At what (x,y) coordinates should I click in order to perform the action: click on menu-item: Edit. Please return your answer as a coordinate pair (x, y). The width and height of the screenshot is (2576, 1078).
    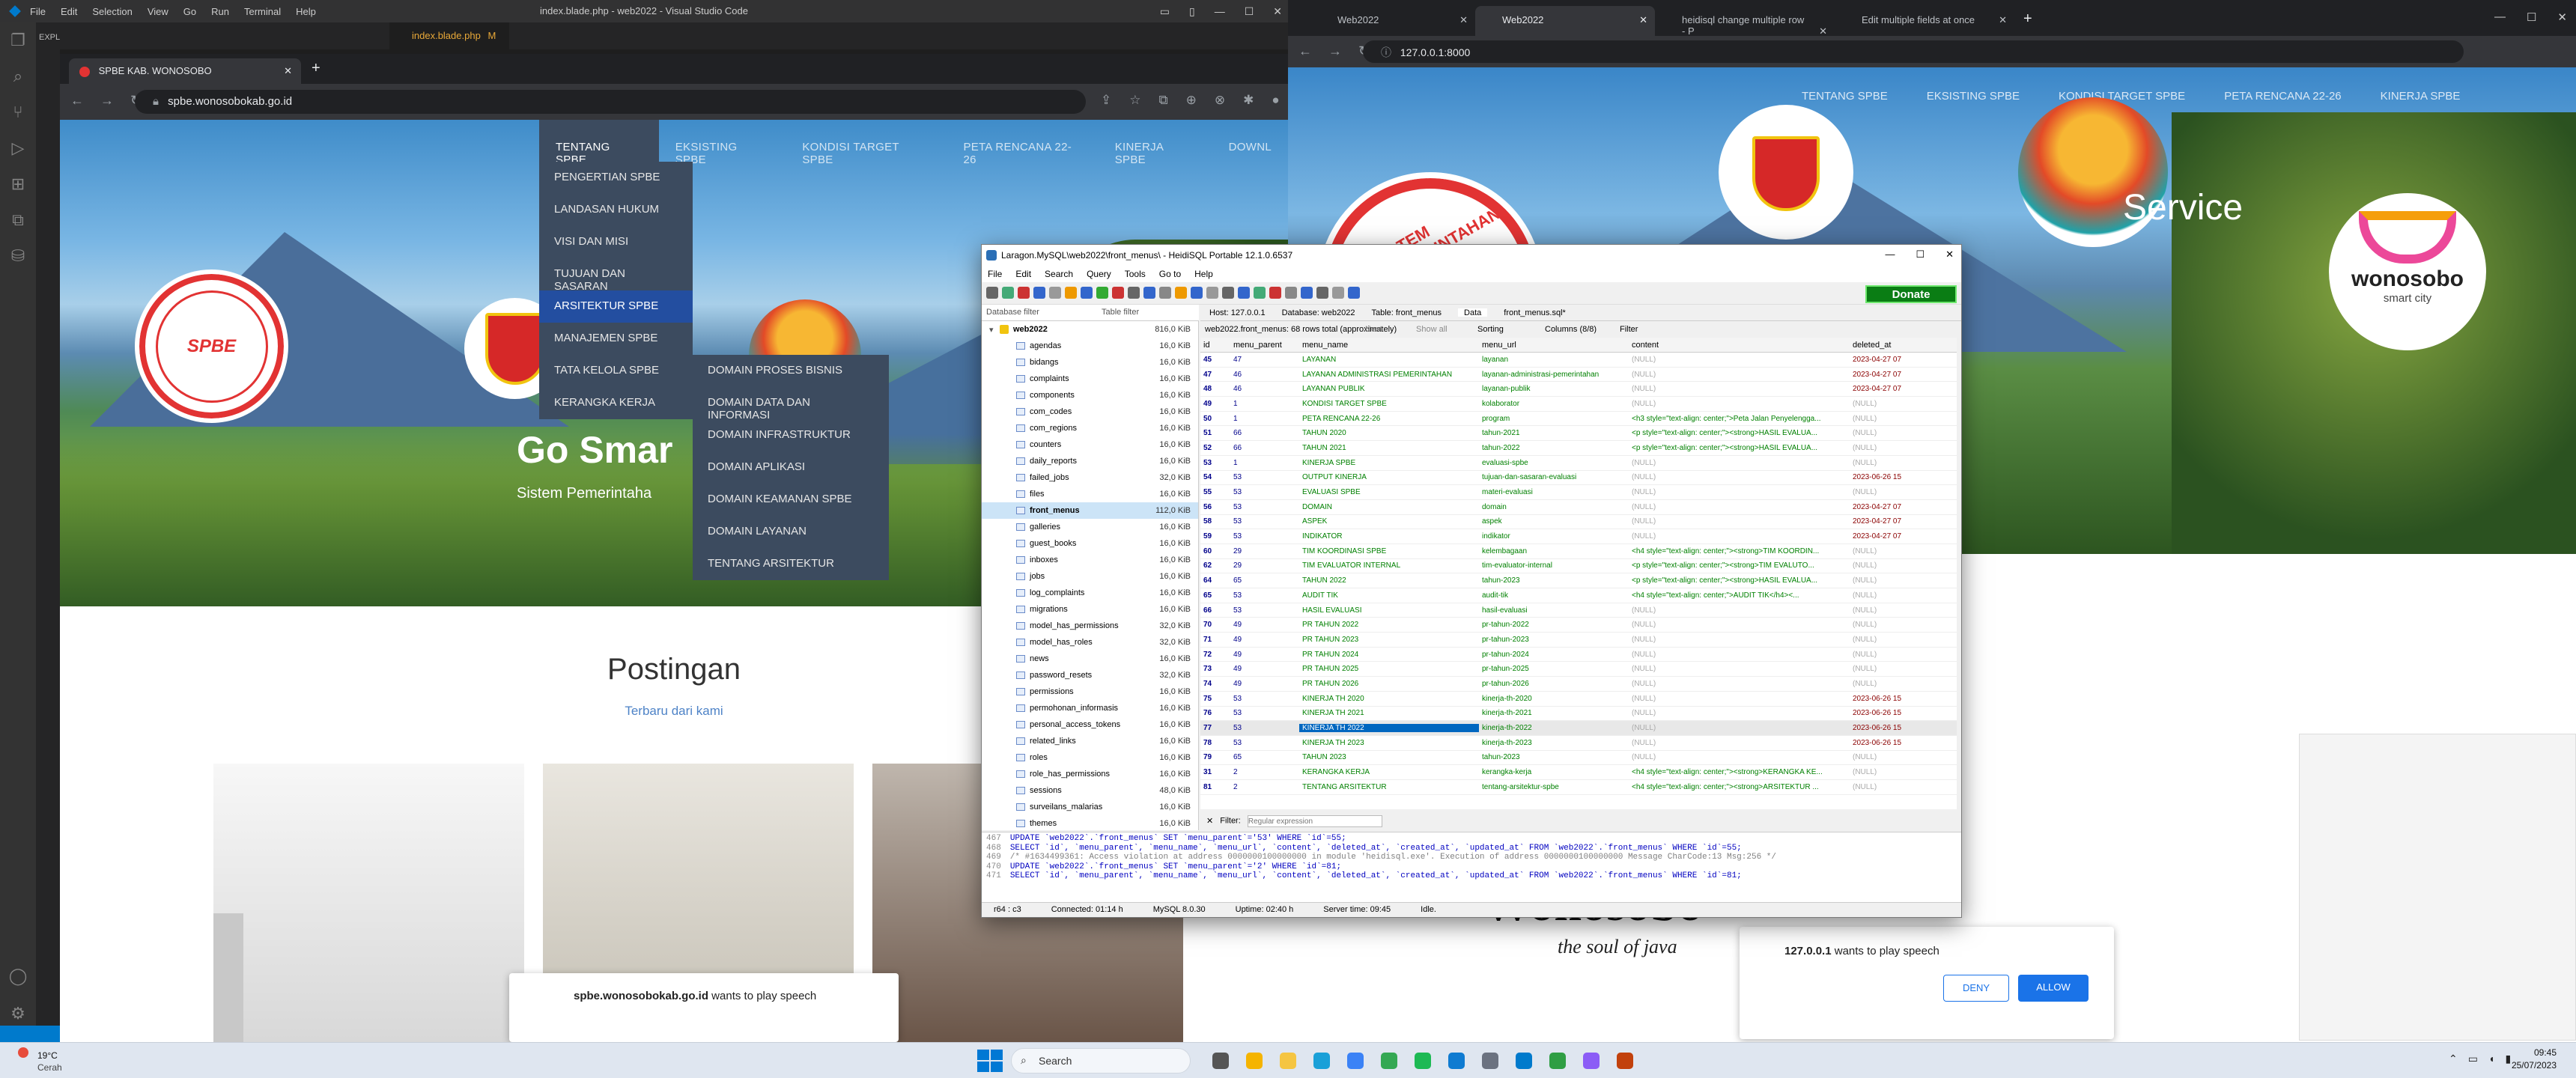
    Looking at the image, I should click on (69, 11).